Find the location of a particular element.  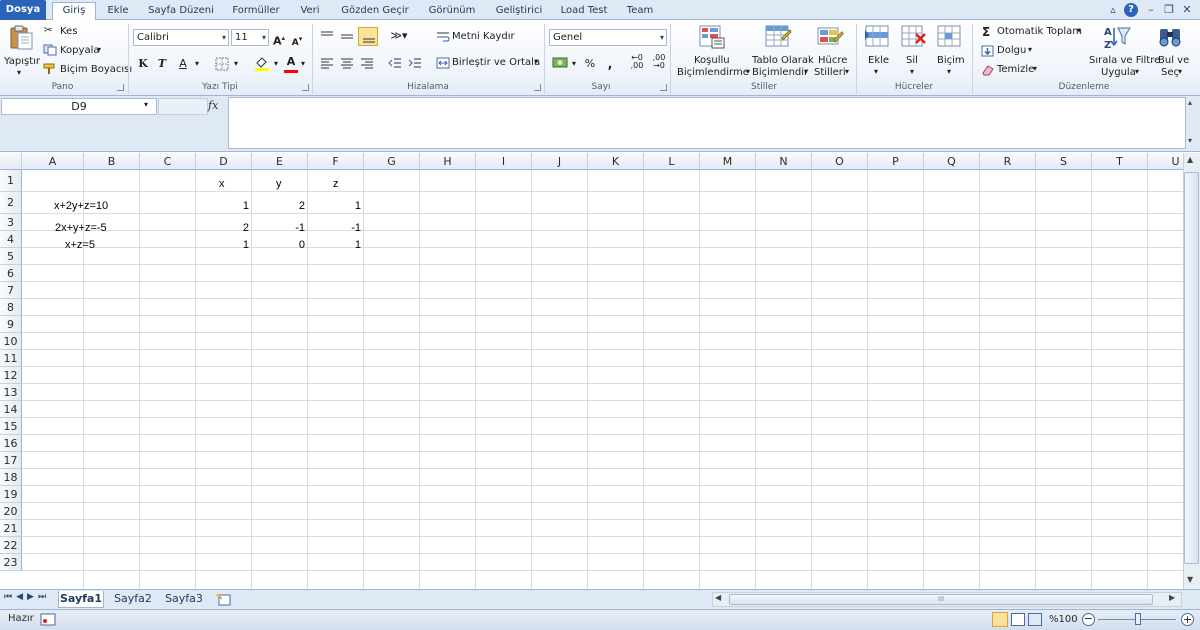

paste-icon is located at coordinates (22, 37).